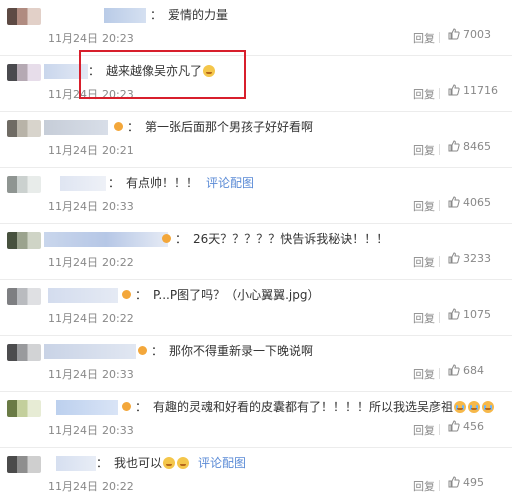 The height and width of the screenshot is (504, 512). I want to click on comment-content: ： 有趣的灵魂和好看的皮囊都有了！！！！所以我选吴彦祖, so click(307, 407).